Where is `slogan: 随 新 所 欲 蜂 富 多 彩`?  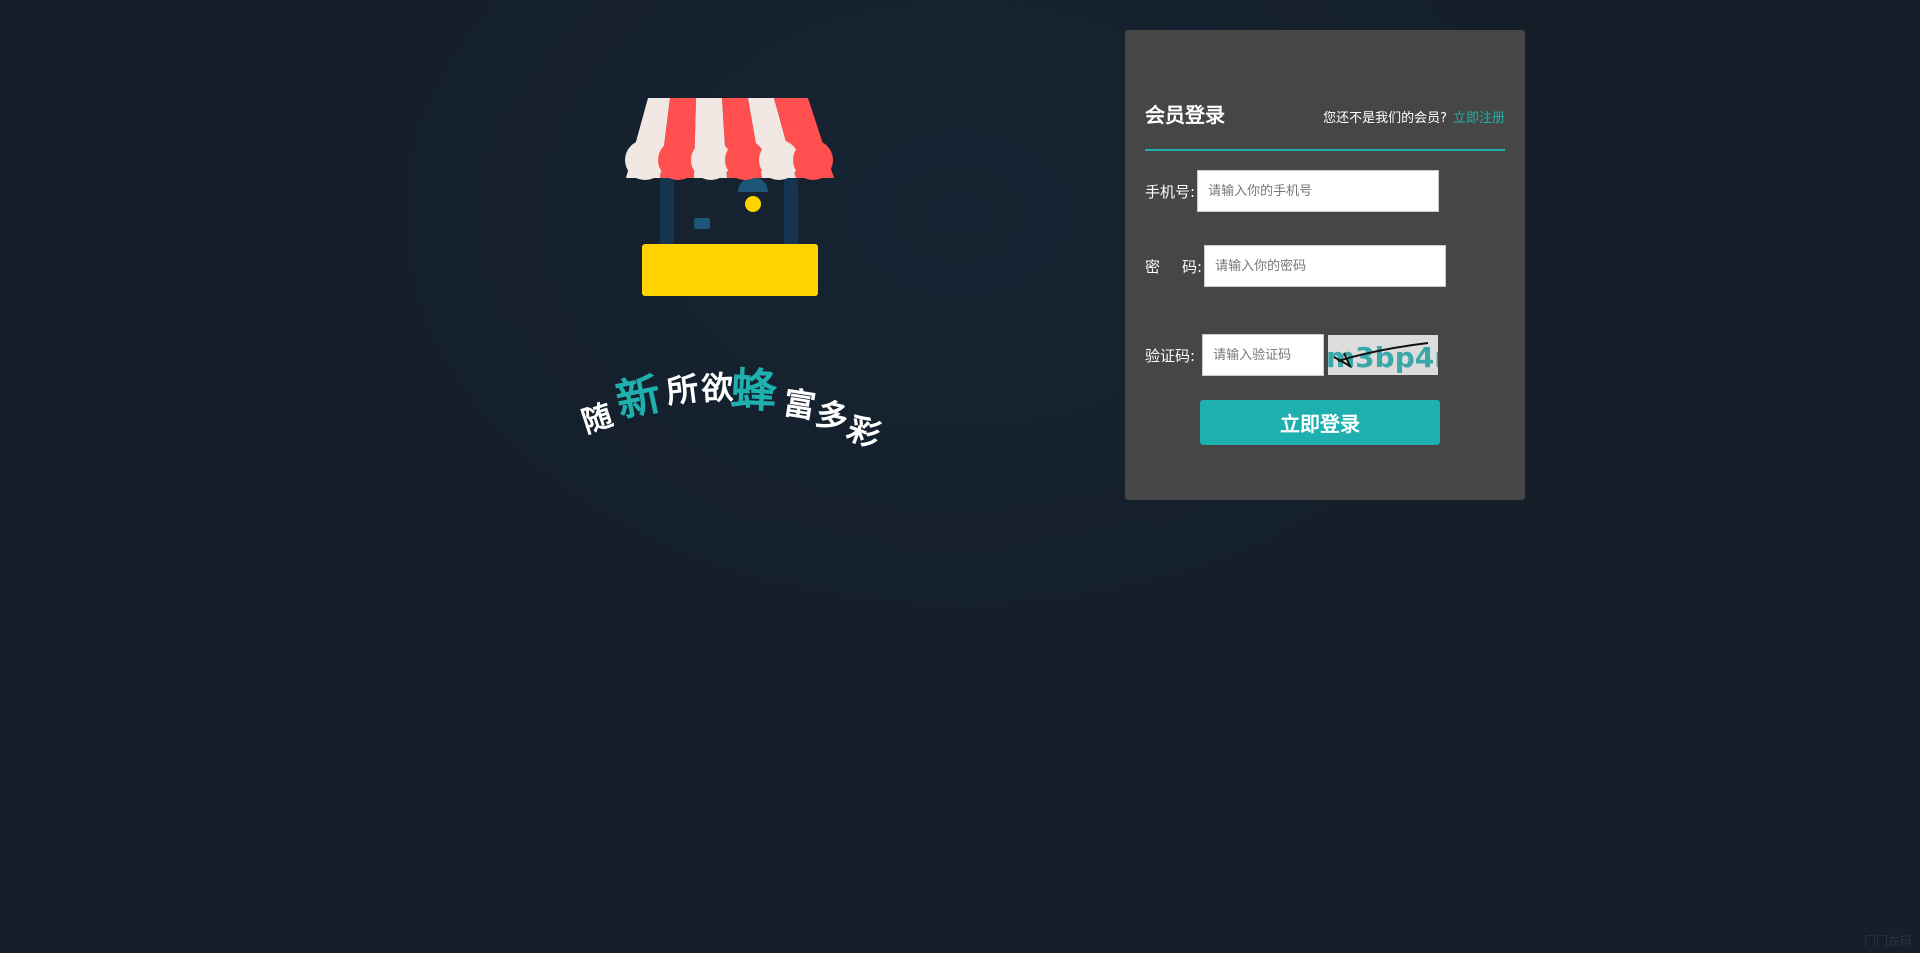 slogan: 随 新 所 欲 蜂 富 多 彩 is located at coordinates (732, 408).